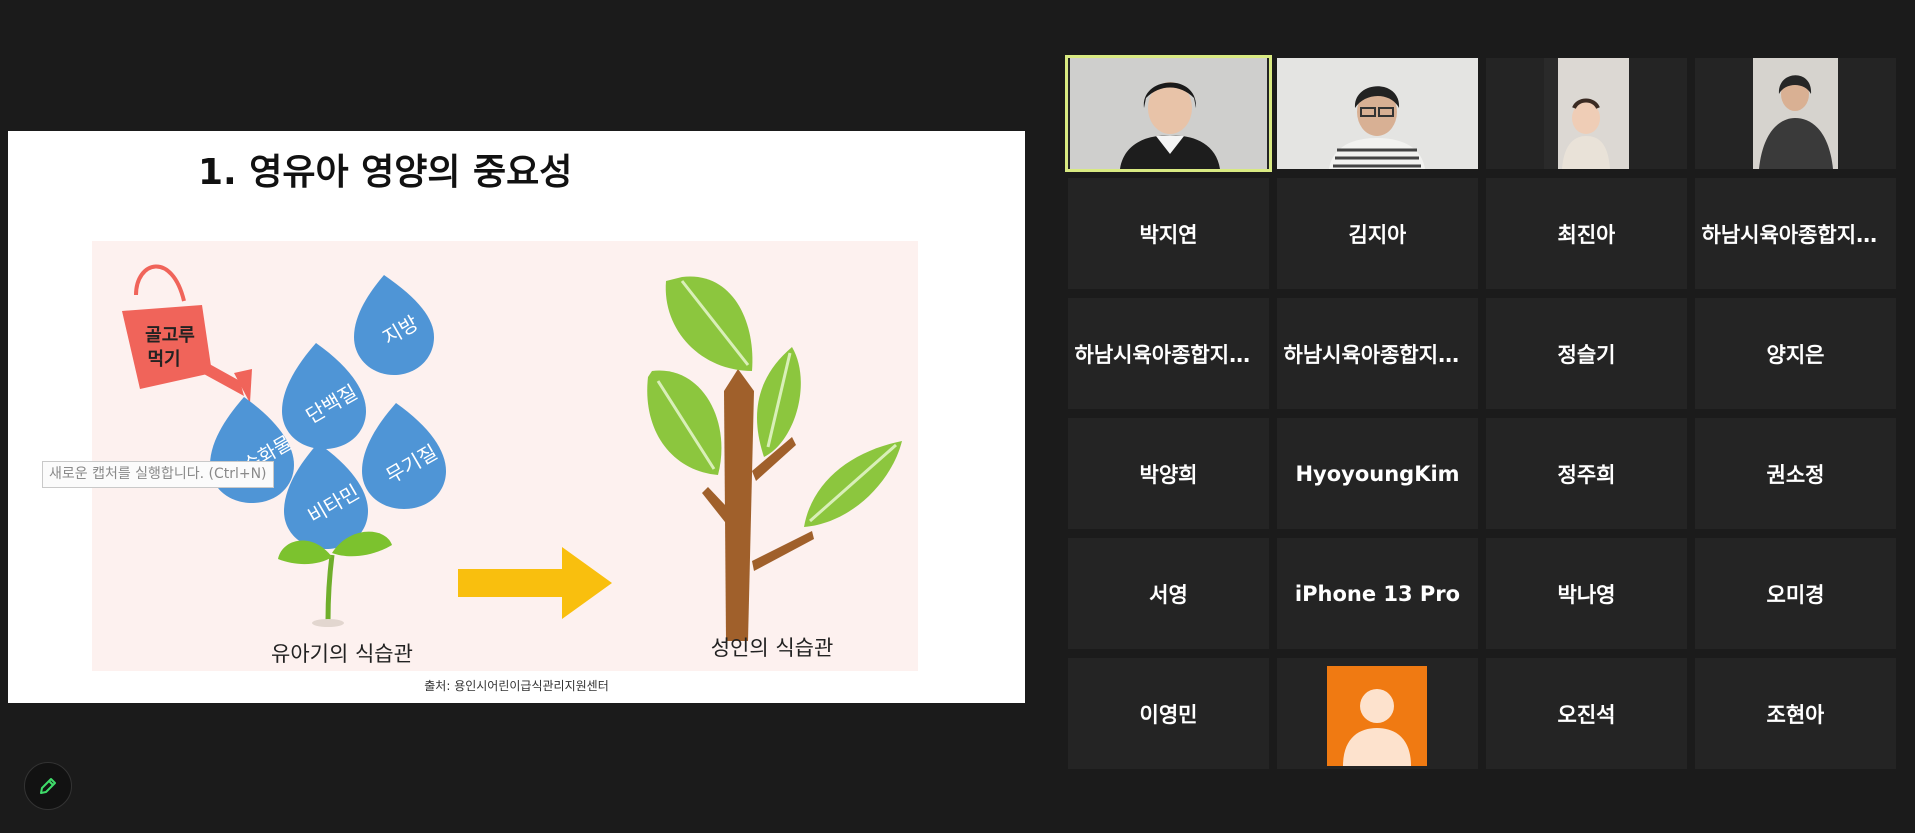 This screenshot has width=1915, height=833. Describe the element at coordinates (516, 686) in the screenshot. I see `slide-source: 출처: 용인시어린이급식관리지원센터` at that location.